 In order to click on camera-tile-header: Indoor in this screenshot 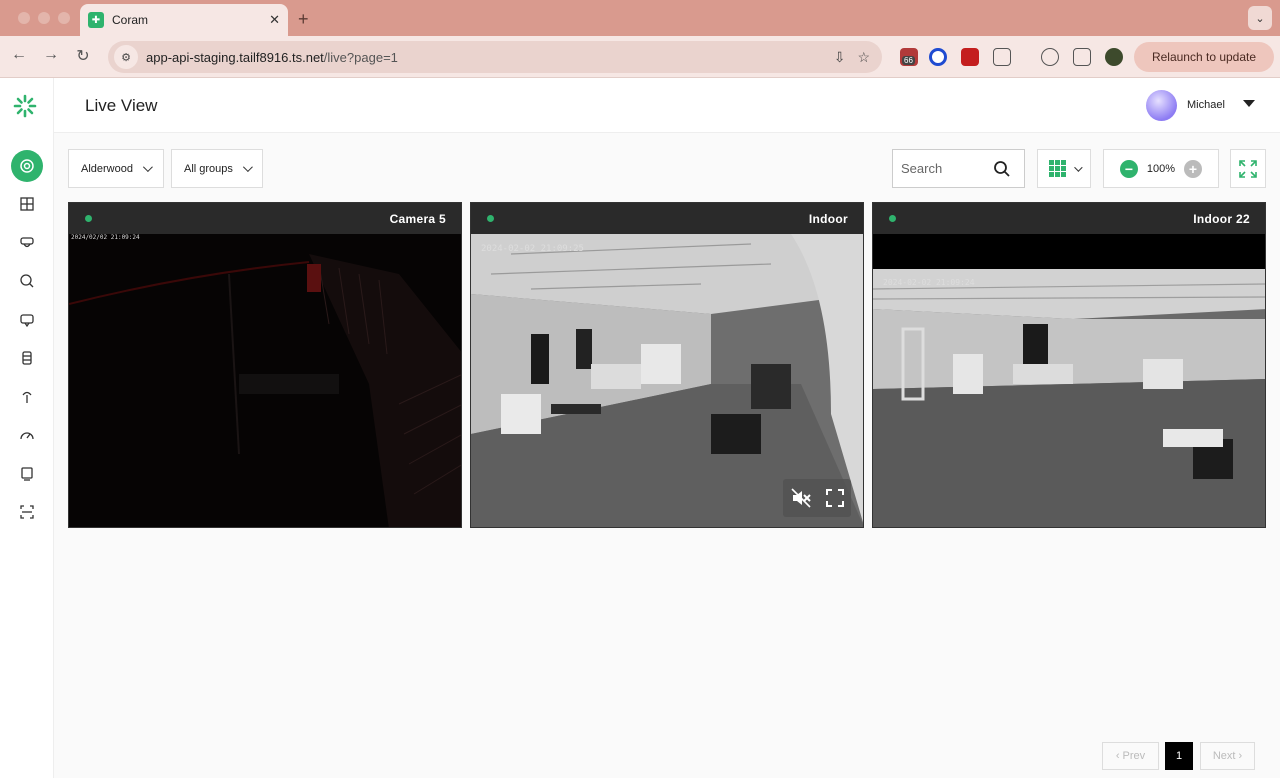, I will do `click(667, 218)`.